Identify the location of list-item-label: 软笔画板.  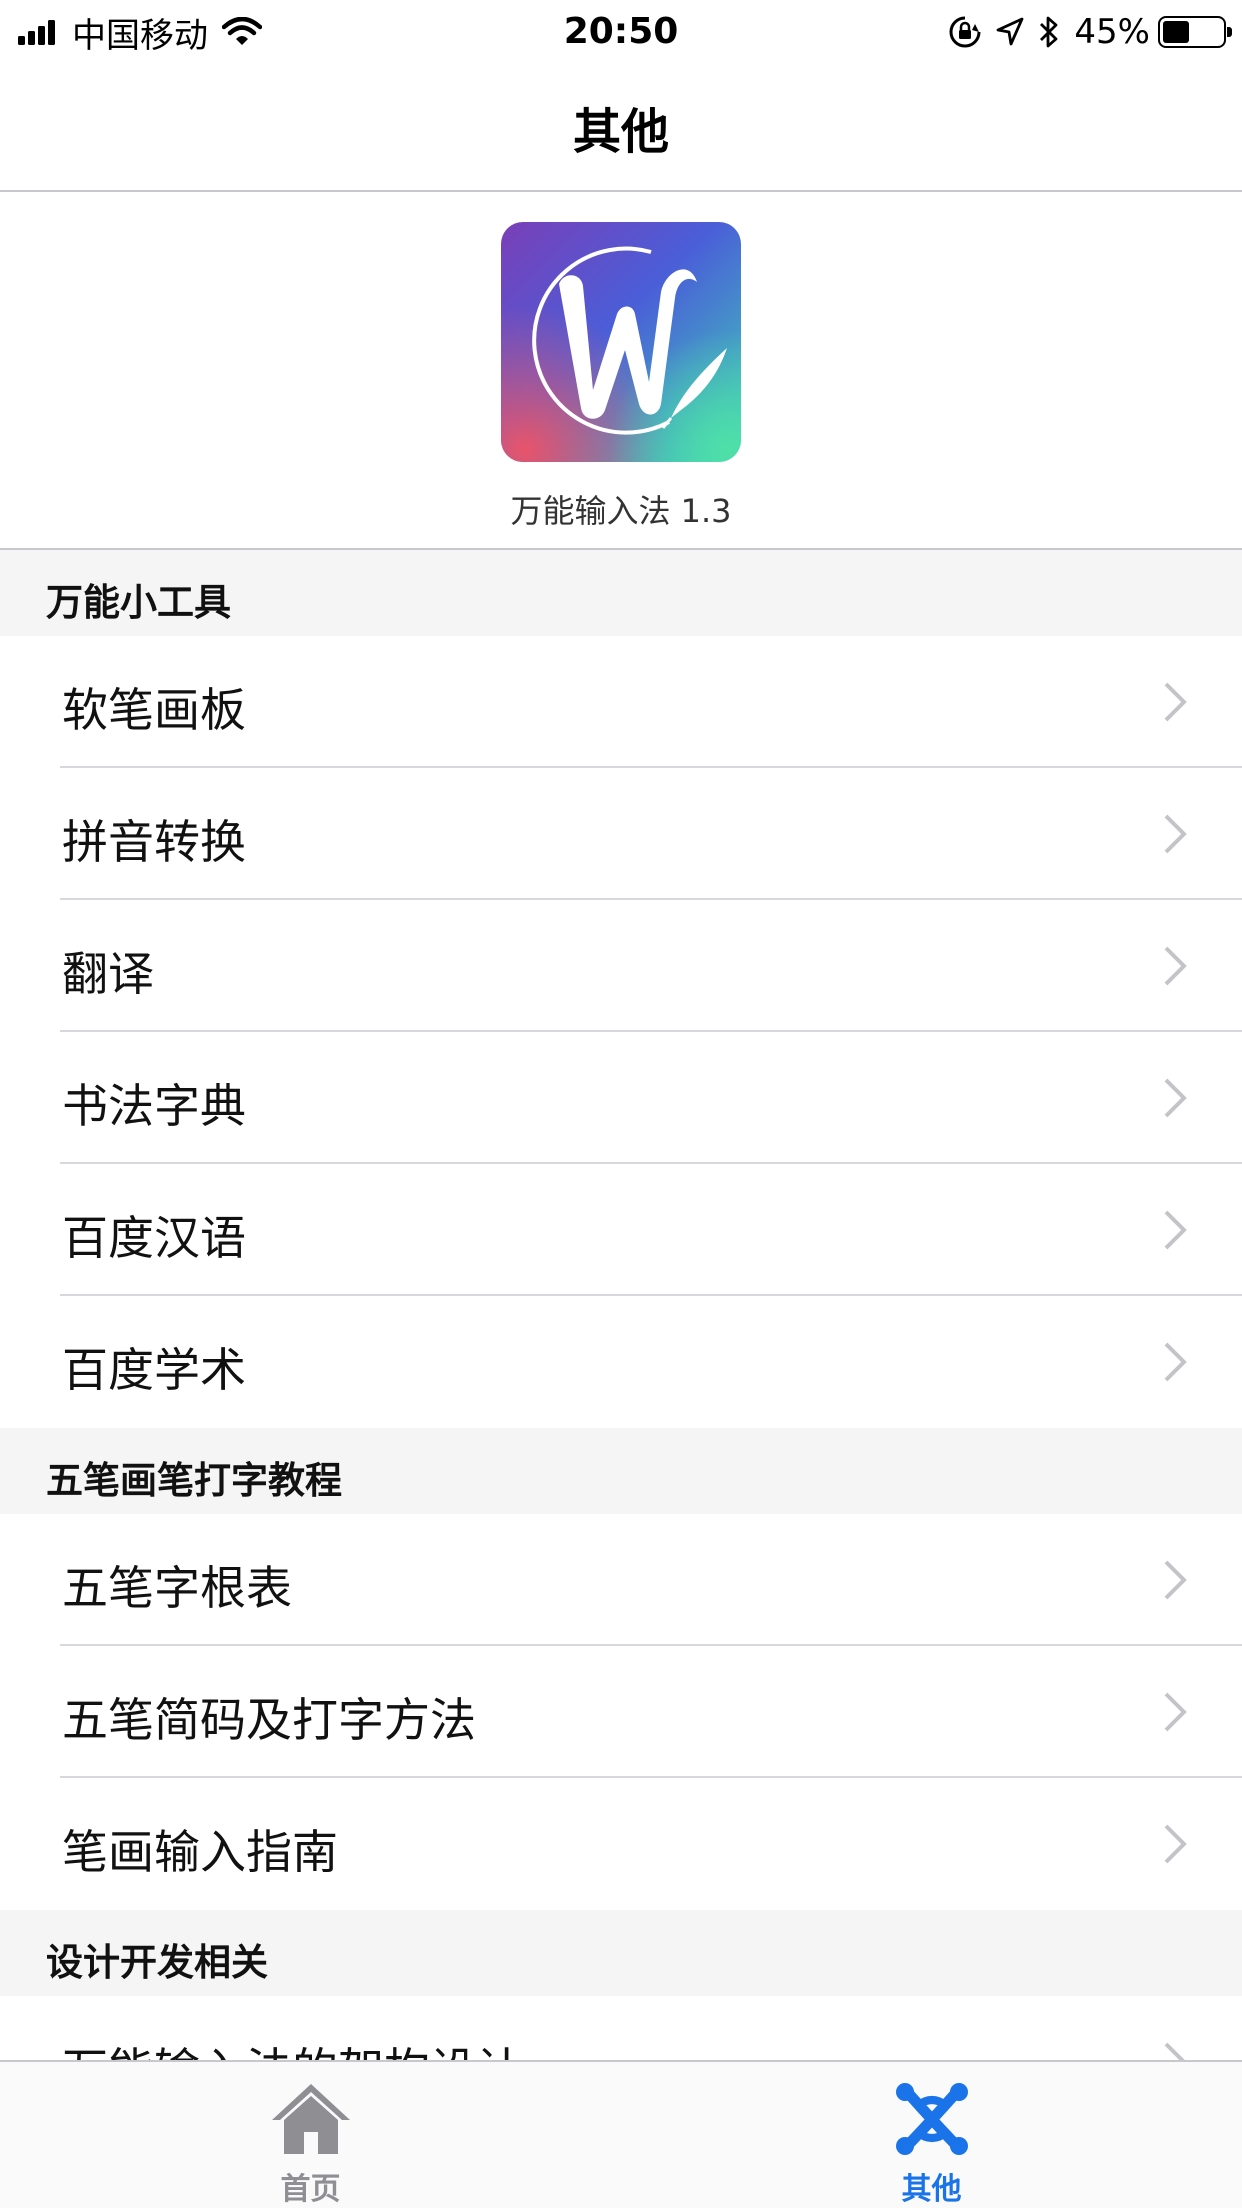
(154, 710).